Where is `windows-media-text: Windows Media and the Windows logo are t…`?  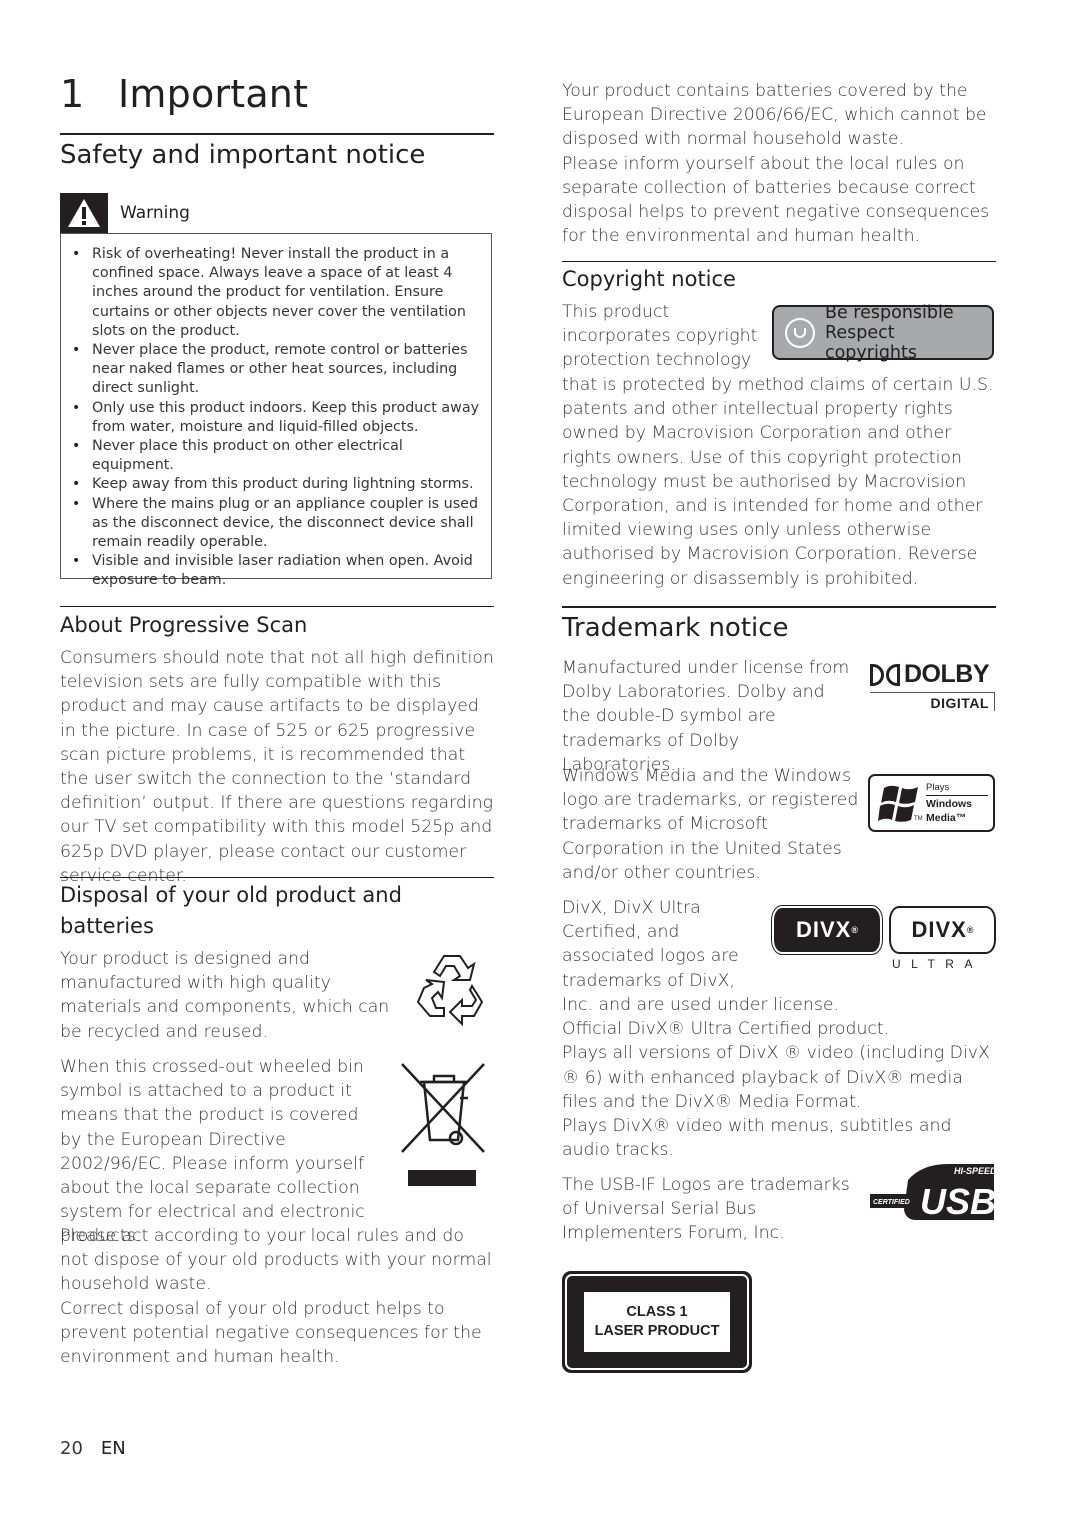
windows-media-text: Windows Media and the Windows logo are t… is located at coordinates (710, 824).